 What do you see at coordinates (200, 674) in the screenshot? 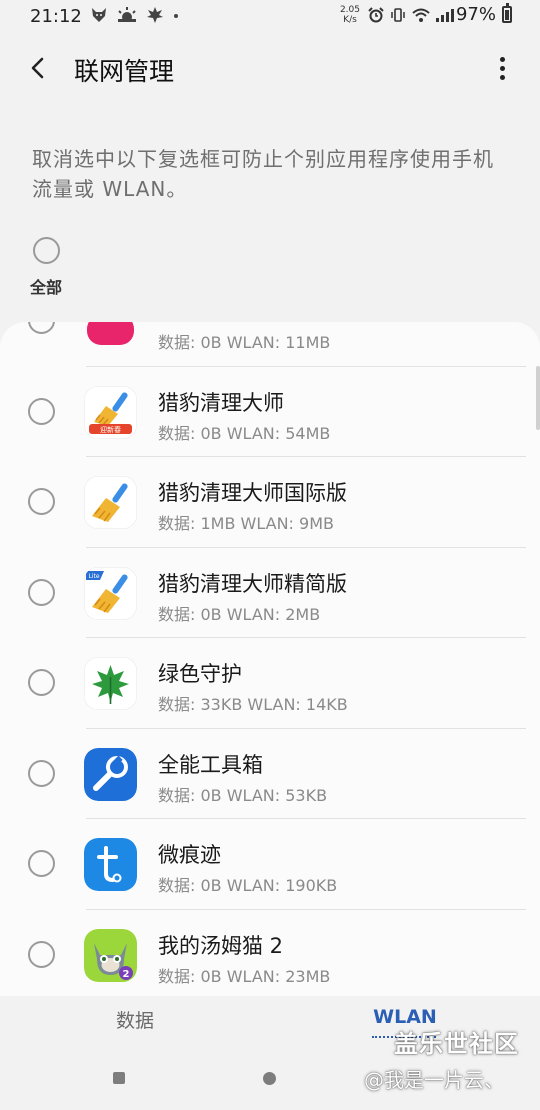
I see `app-name: 绿色守护` at bounding box center [200, 674].